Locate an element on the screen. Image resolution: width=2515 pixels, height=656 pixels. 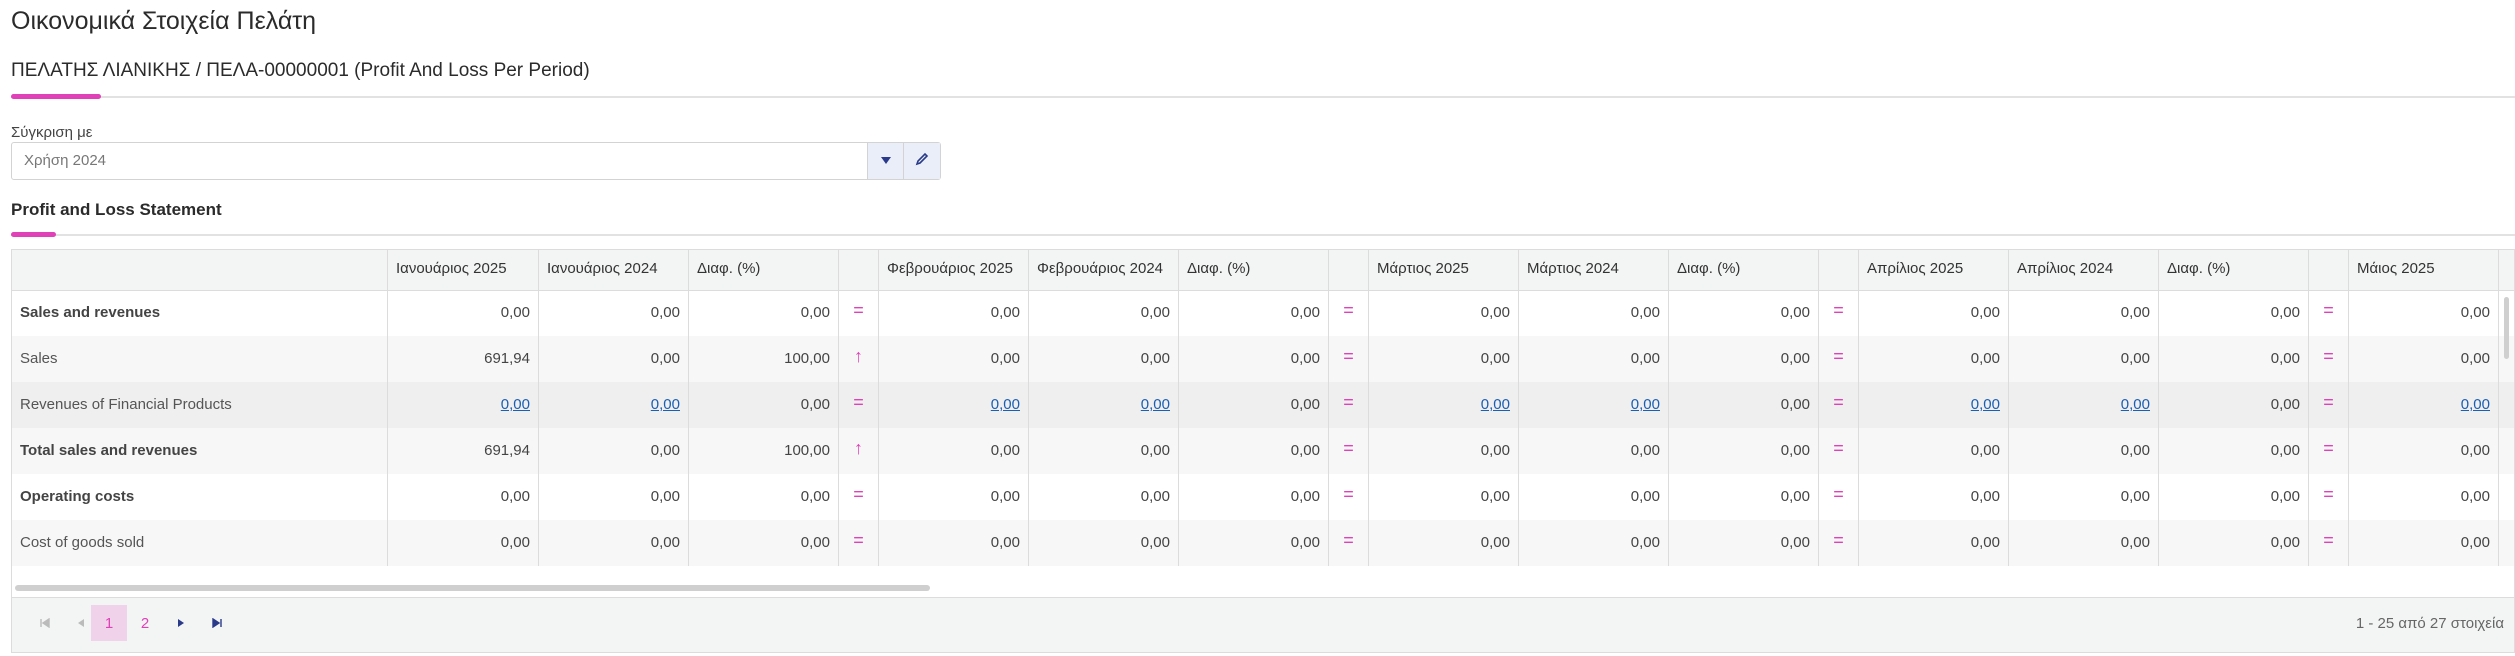
page-button-2: 2 is located at coordinates (145, 623).